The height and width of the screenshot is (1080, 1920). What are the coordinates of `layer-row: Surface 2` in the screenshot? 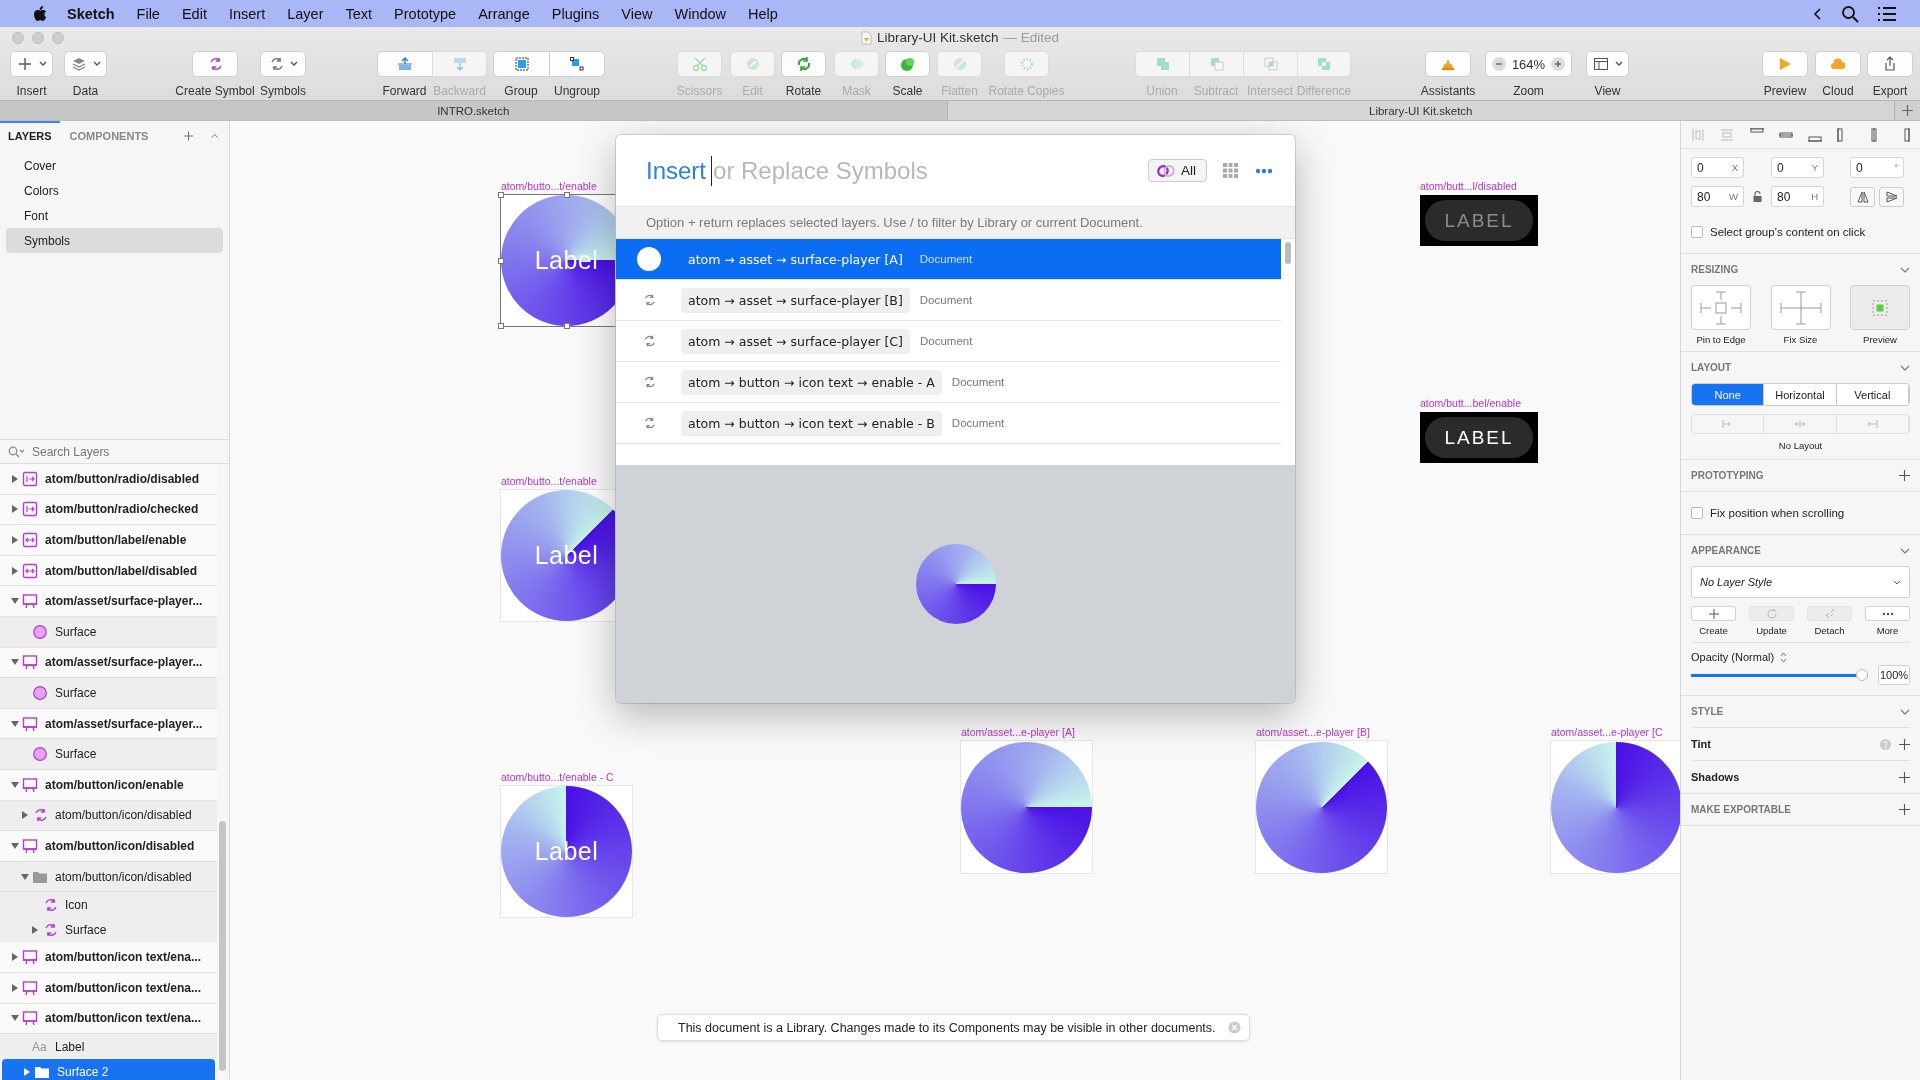 It's located at (108, 1069).